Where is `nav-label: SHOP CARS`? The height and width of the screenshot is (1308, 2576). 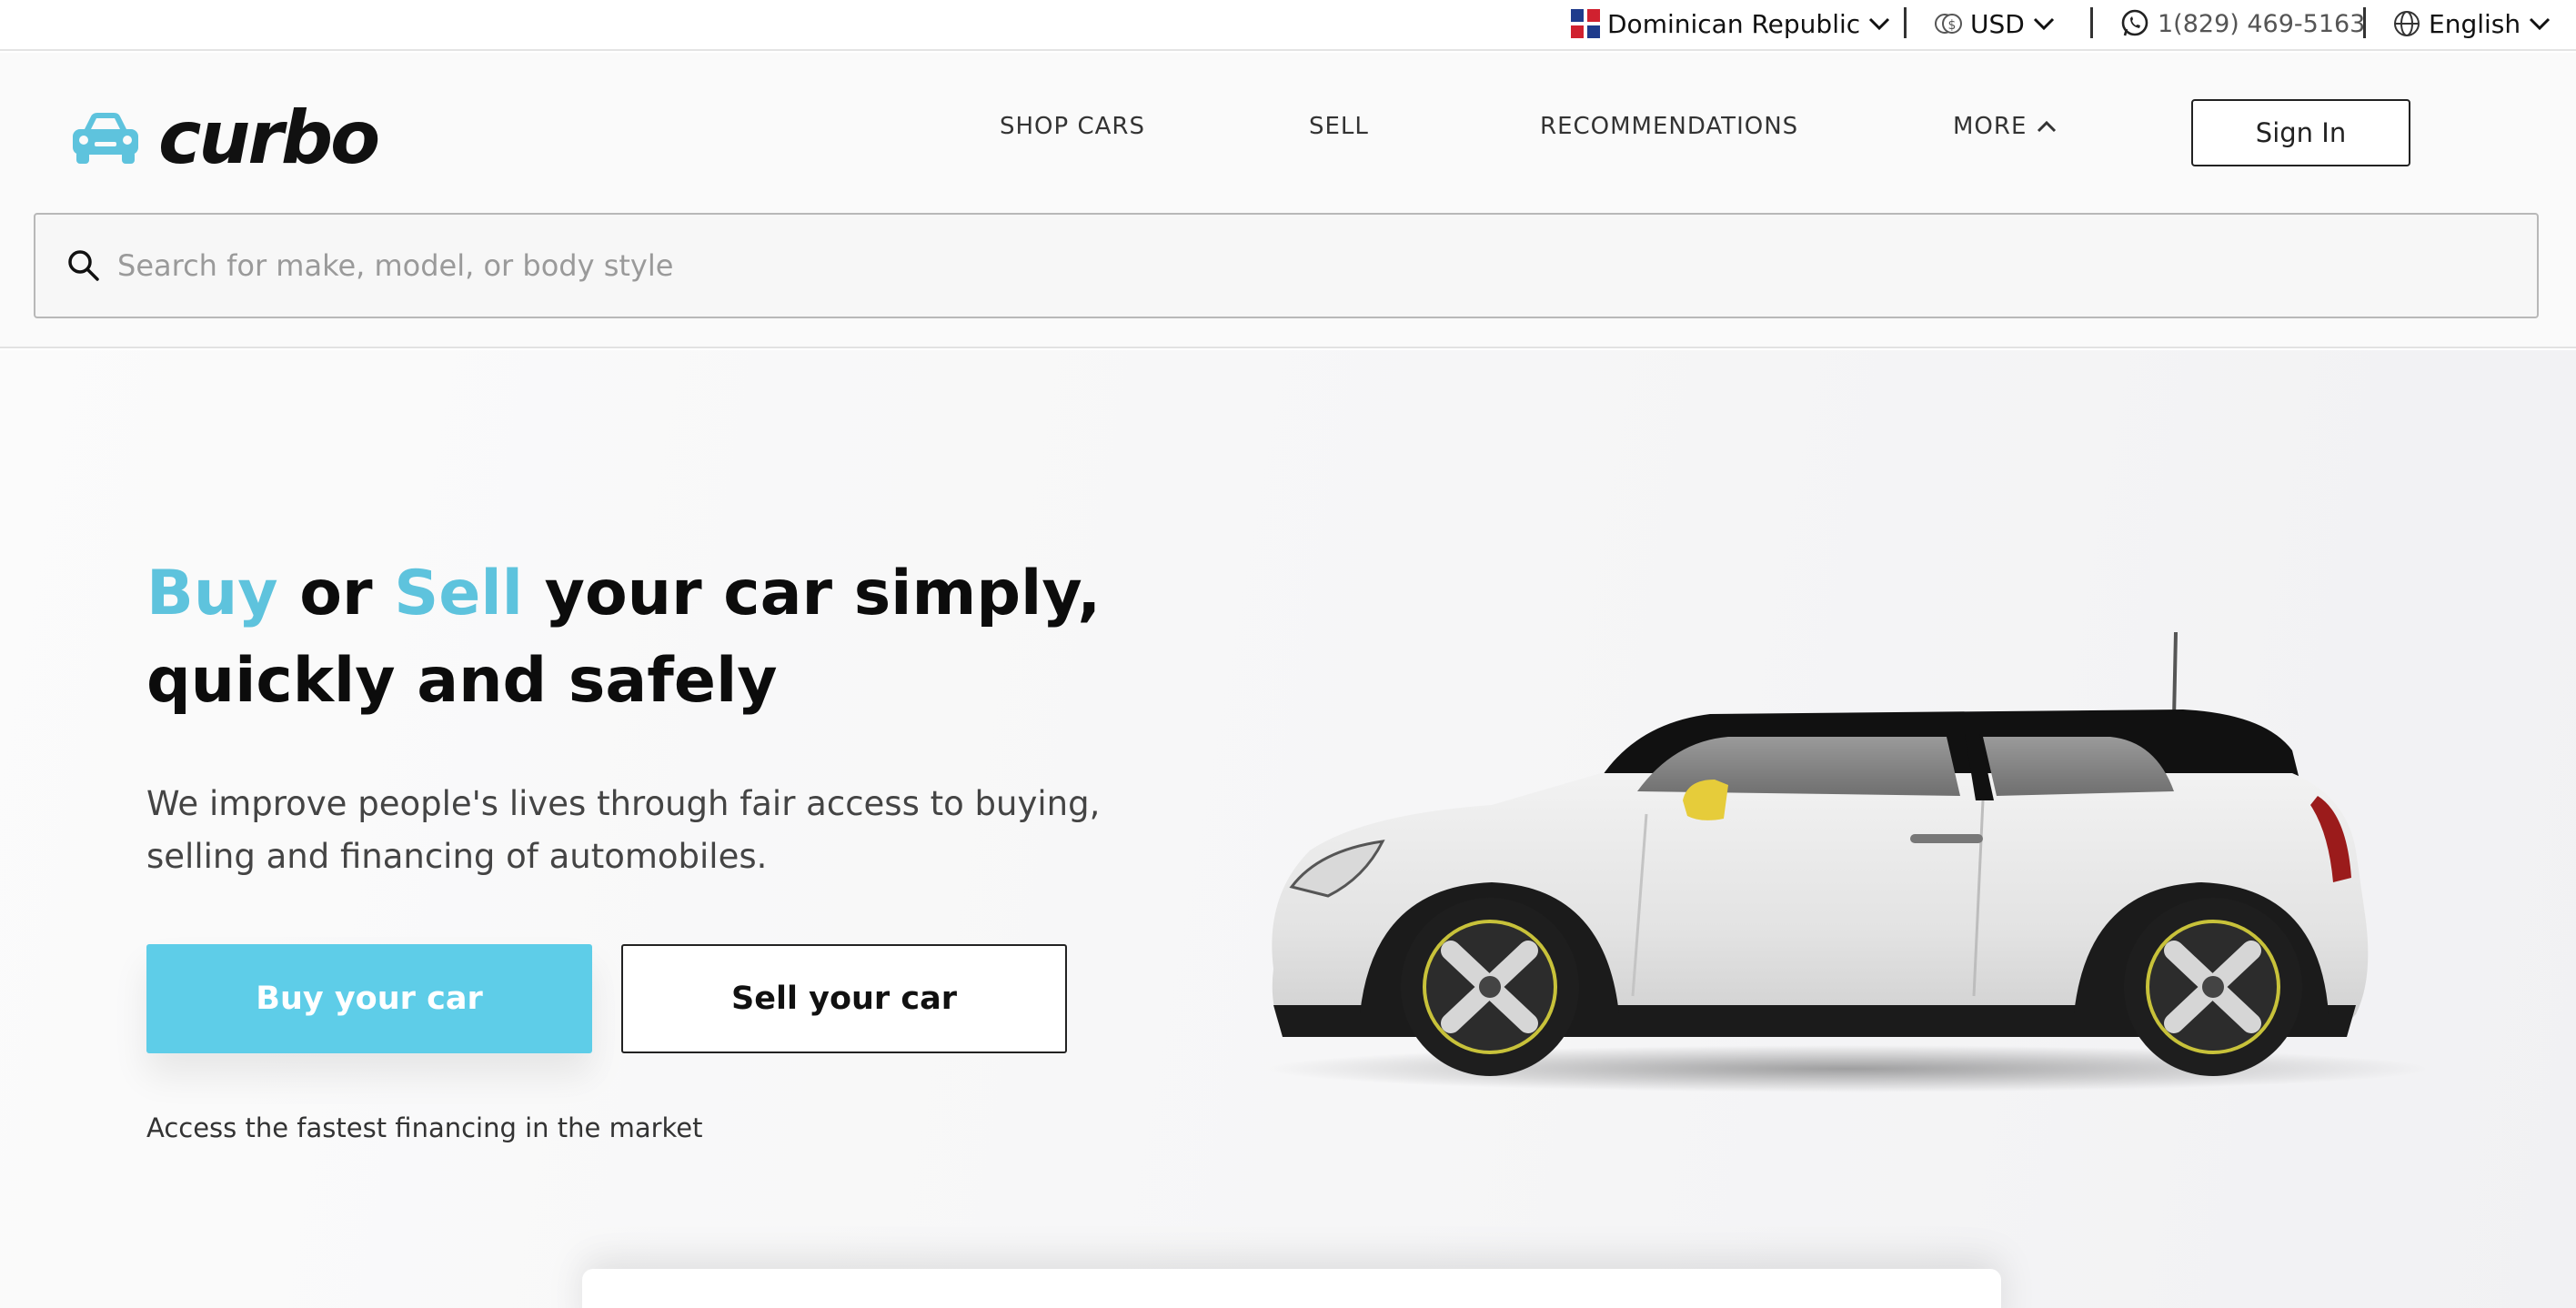
nav-label: SHOP CARS is located at coordinates (1072, 127).